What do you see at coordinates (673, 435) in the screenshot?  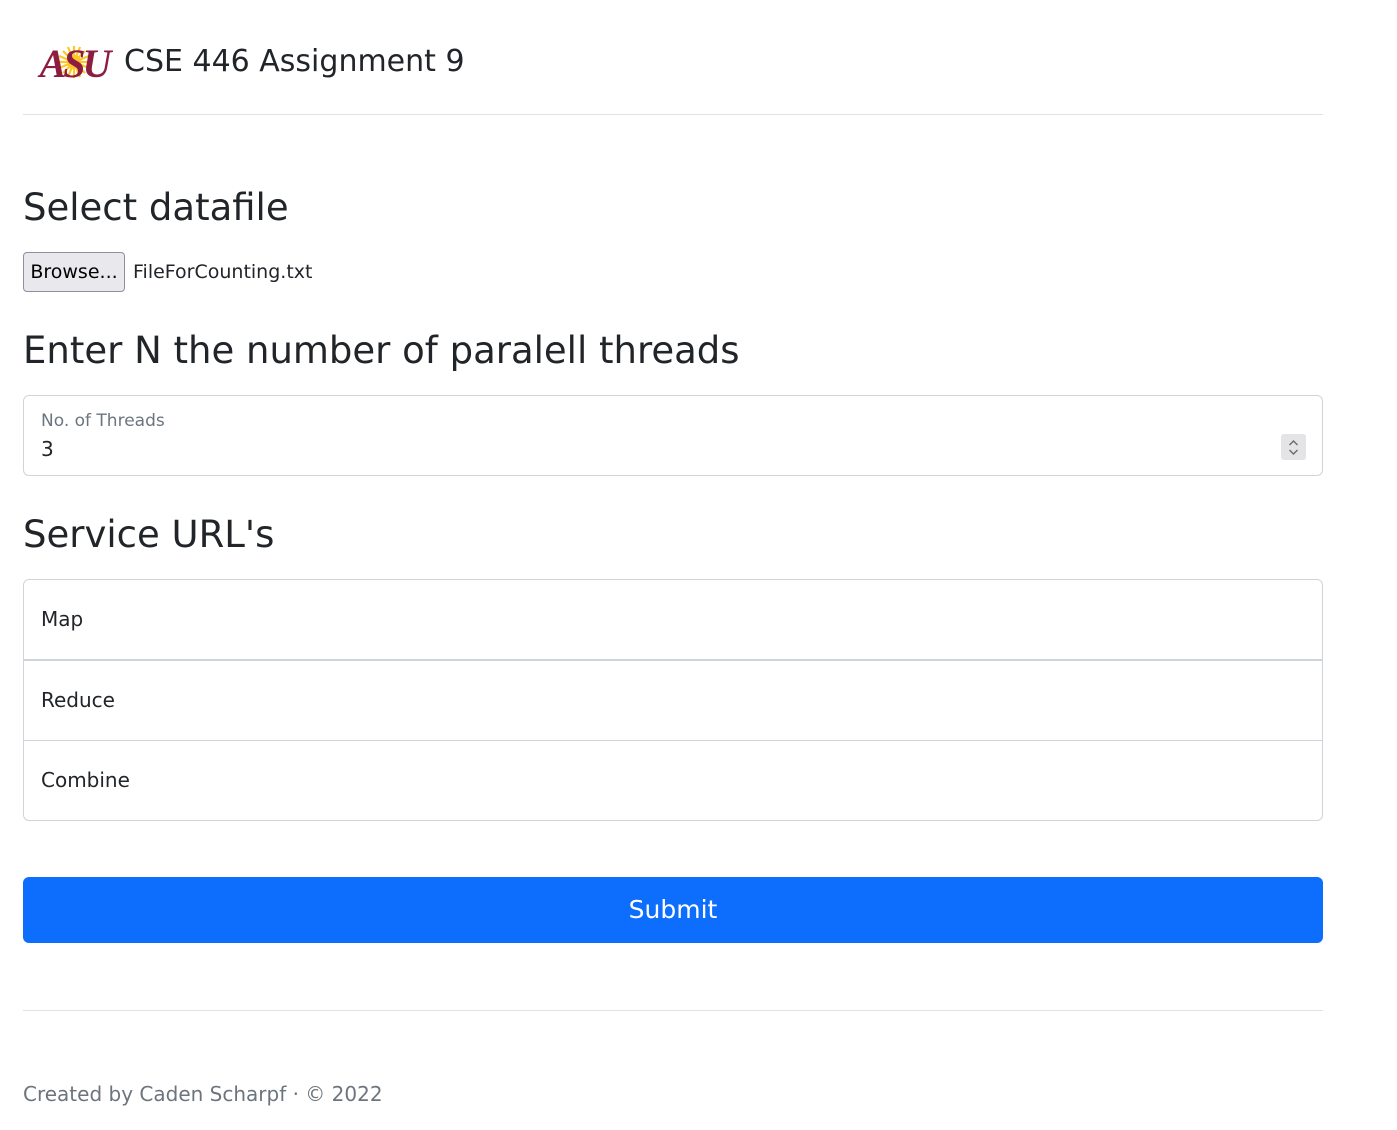 I see `threads-number-input: No. of Threads 3` at bounding box center [673, 435].